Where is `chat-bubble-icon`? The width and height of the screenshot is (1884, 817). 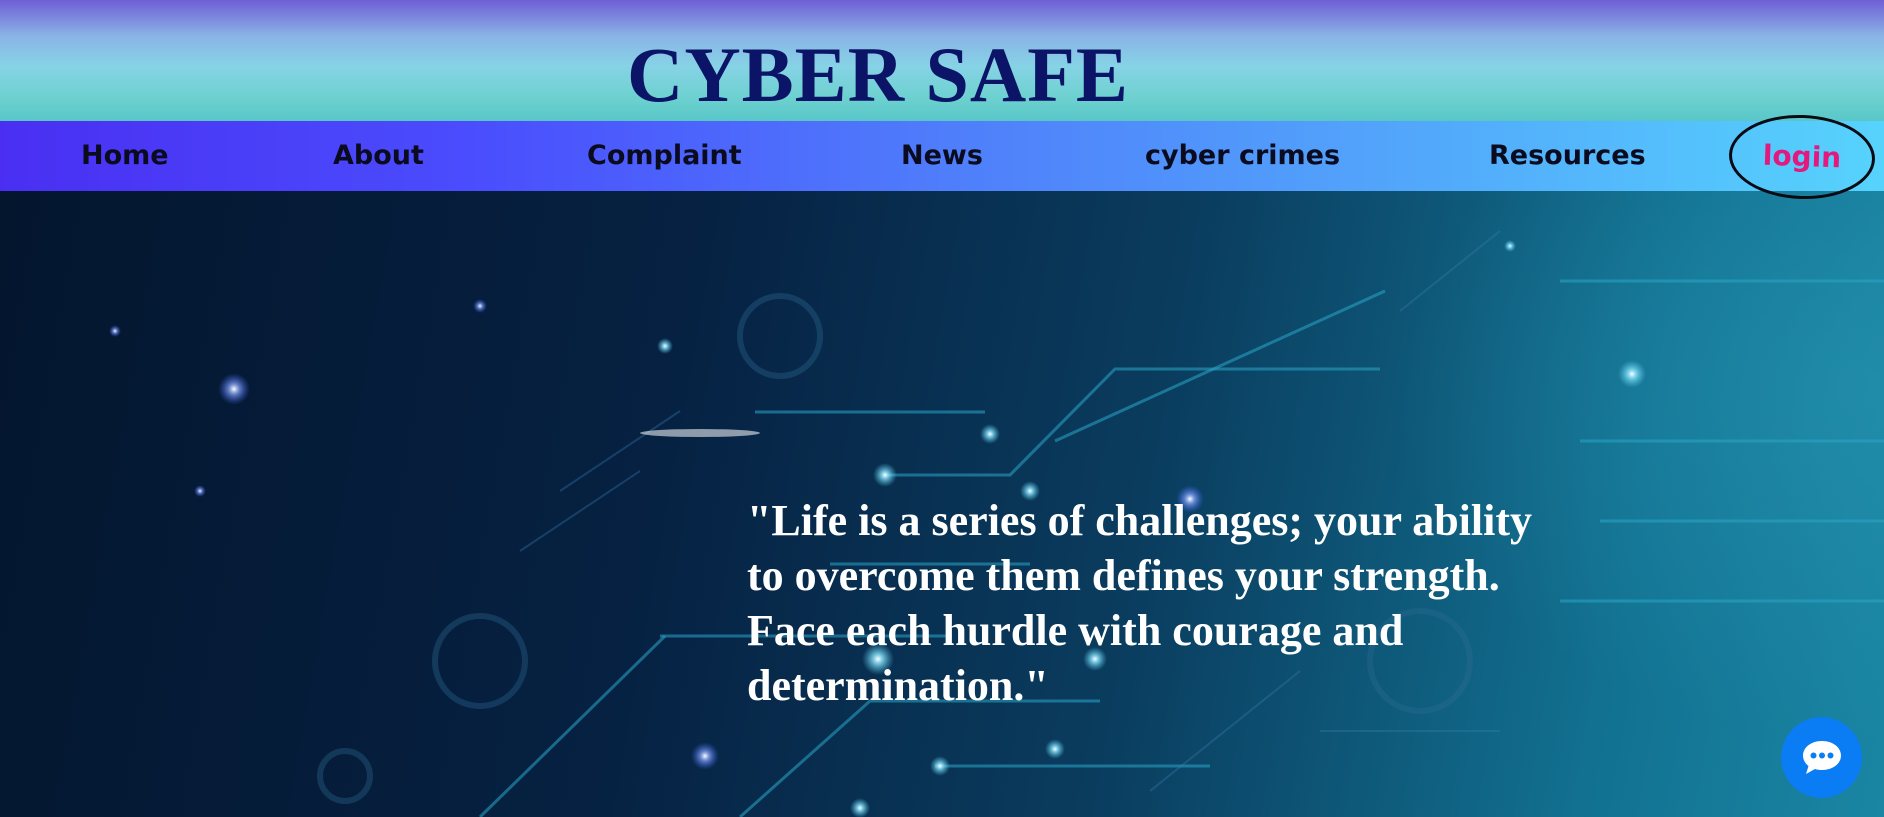 chat-bubble-icon is located at coordinates (1822, 757).